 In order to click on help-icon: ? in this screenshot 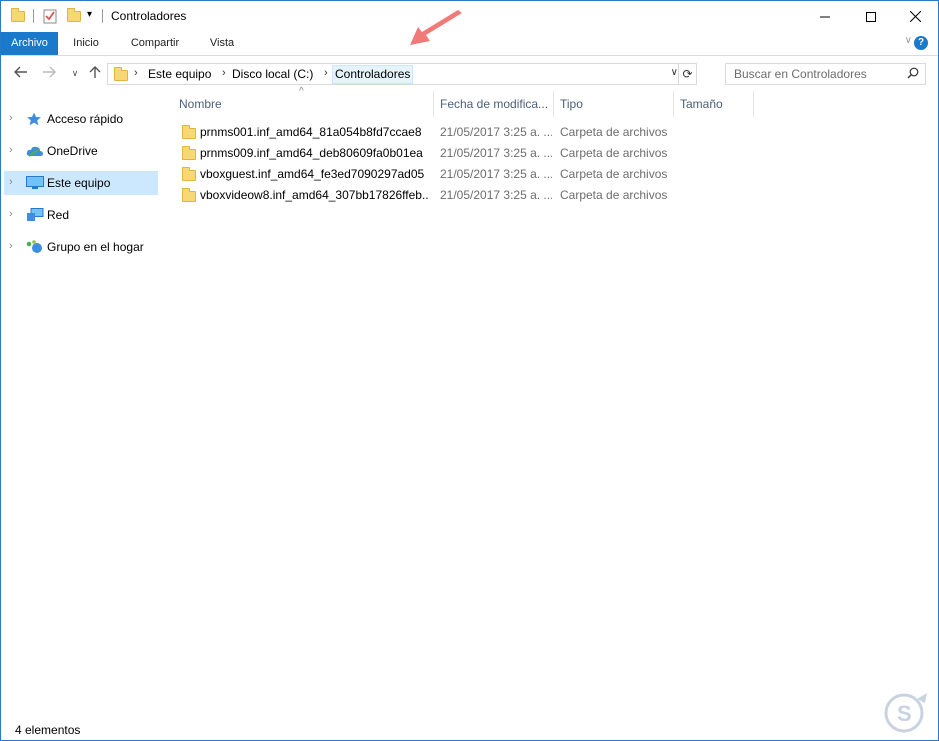, I will do `click(921, 43)`.